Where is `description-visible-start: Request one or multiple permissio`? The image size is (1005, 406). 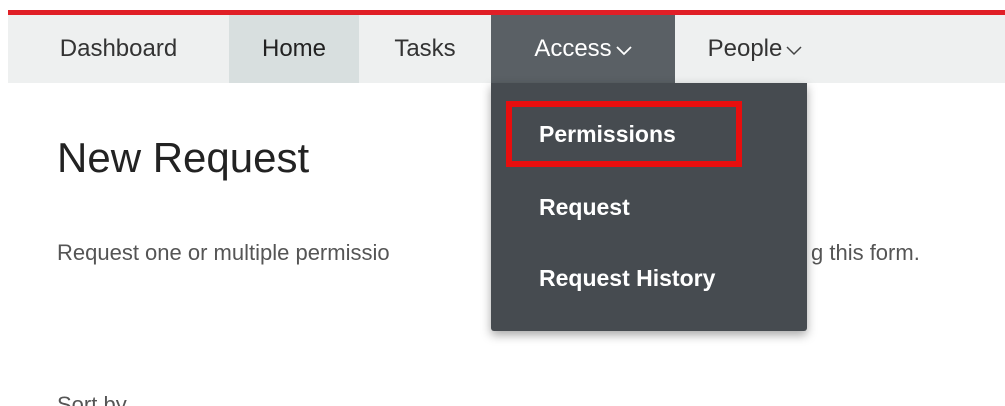 description-visible-start: Request one or multiple permissio is located at coordinates (223, 252).